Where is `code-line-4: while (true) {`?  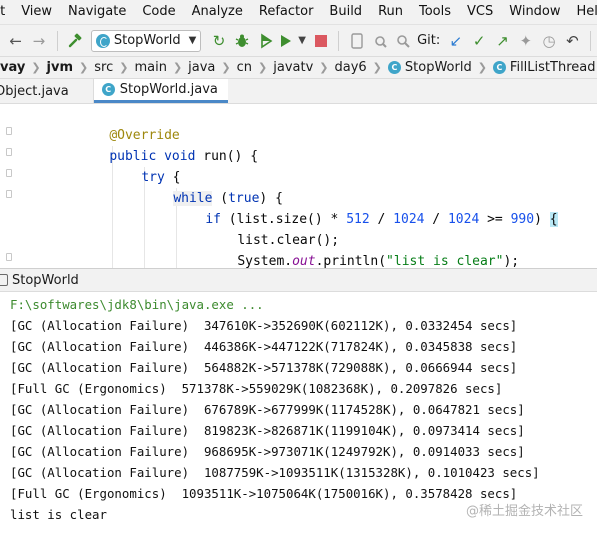 code-line-4: while (true) { is located at coordinates (212, 186).